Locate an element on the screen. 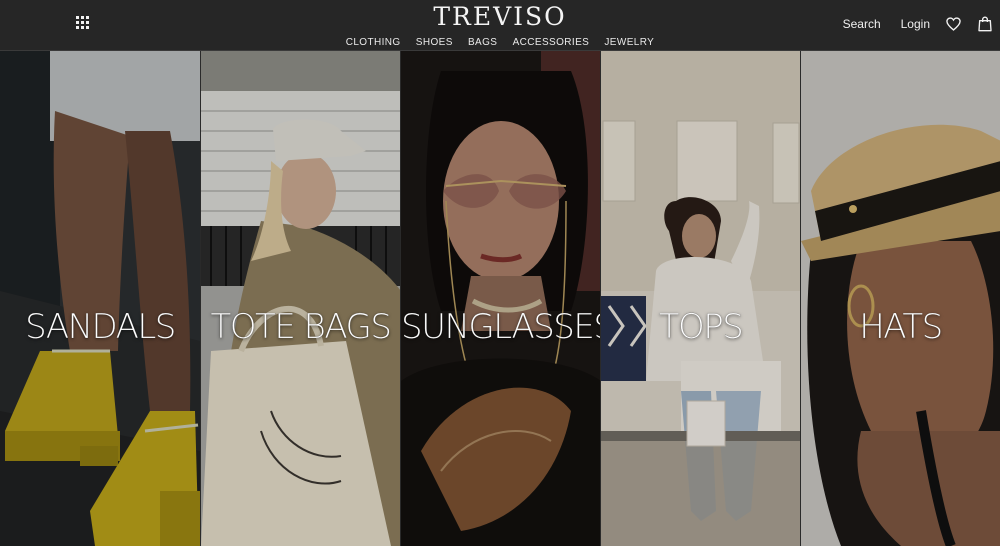 This screenshot has height=546, width=1000. shopping-bag-icon is located at coordinates (985, 24).